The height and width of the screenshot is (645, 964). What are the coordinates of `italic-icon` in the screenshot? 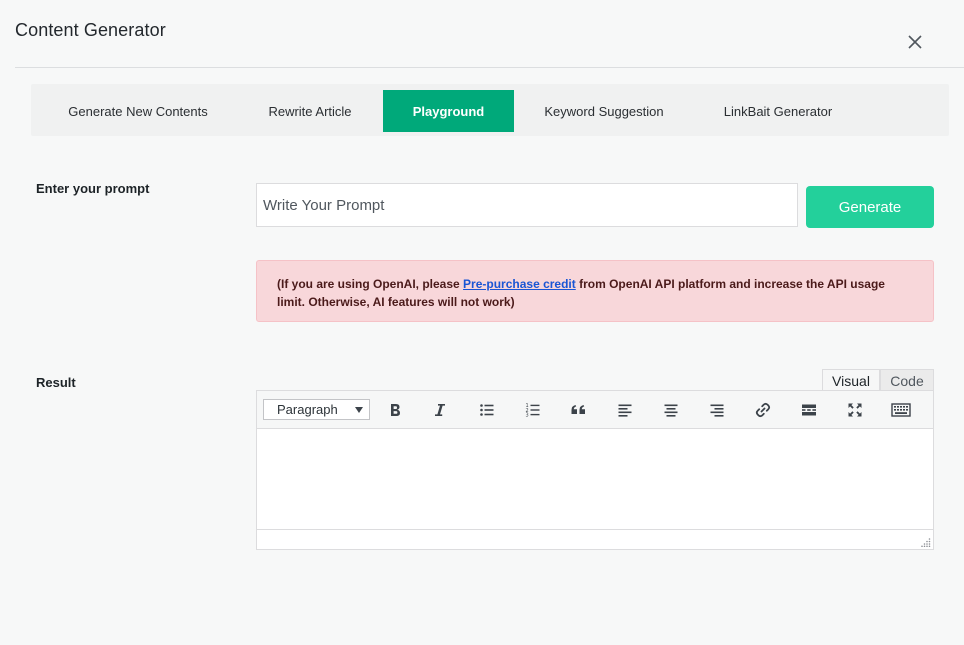 It's located at (440, 410).